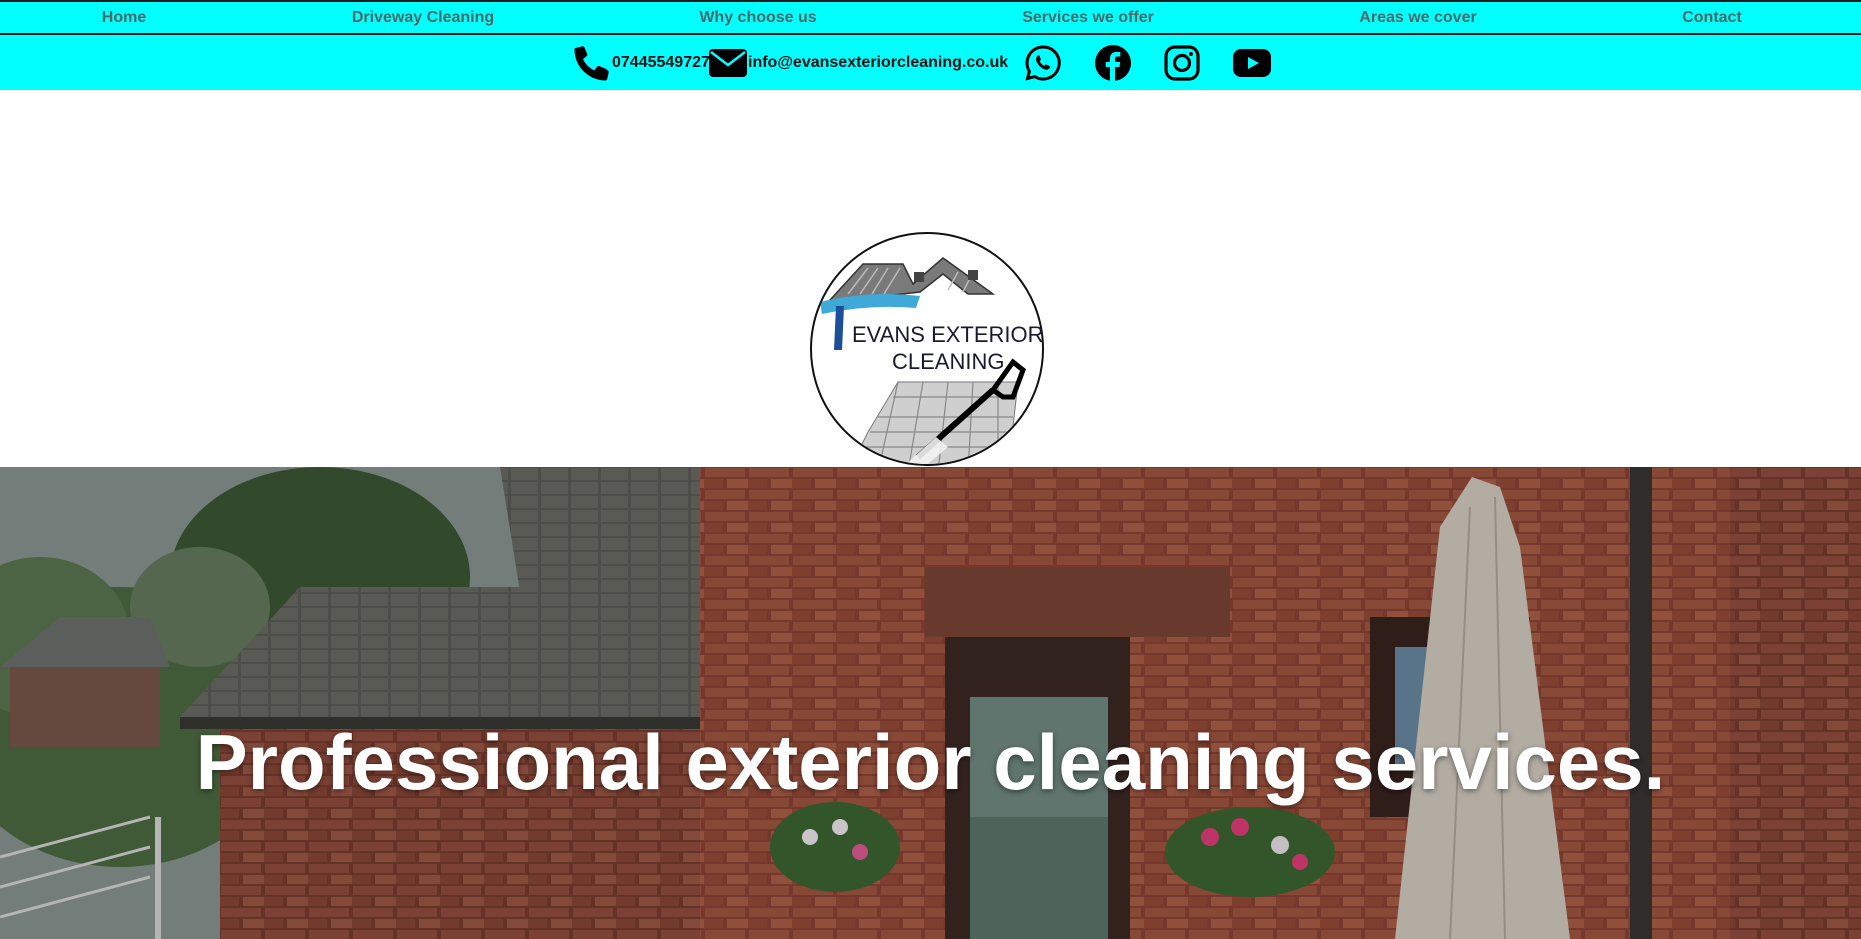  I want to click on envelope-icon, so click(728, 63).